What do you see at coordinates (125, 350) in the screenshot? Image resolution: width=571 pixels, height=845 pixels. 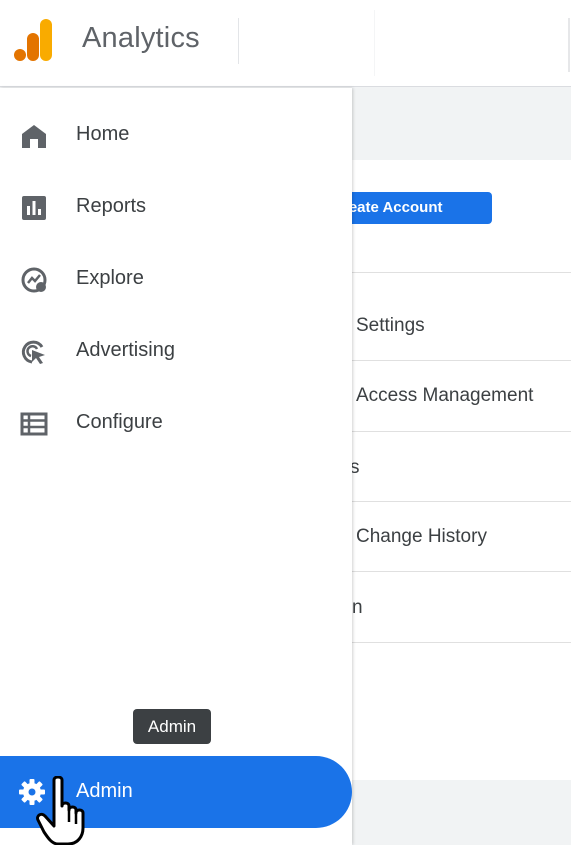 I see `nav-label: Advertising` at bounding box center [125, 350].